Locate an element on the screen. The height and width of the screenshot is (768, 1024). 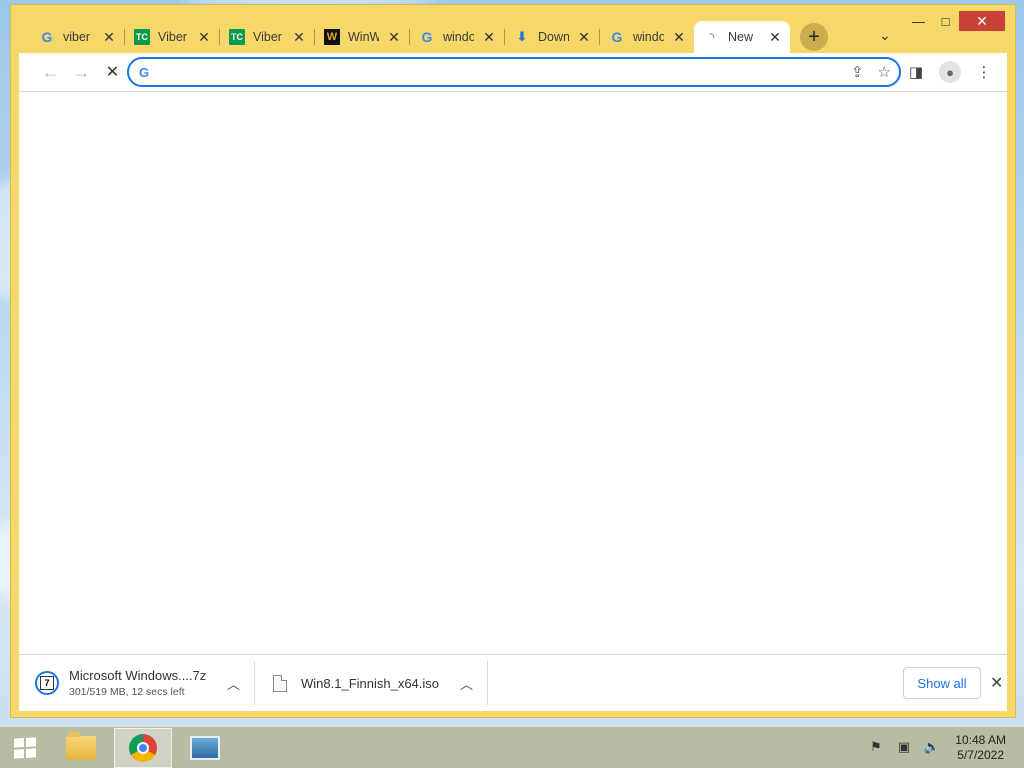
tab-title: WinW is located at coordinates (363, 37).